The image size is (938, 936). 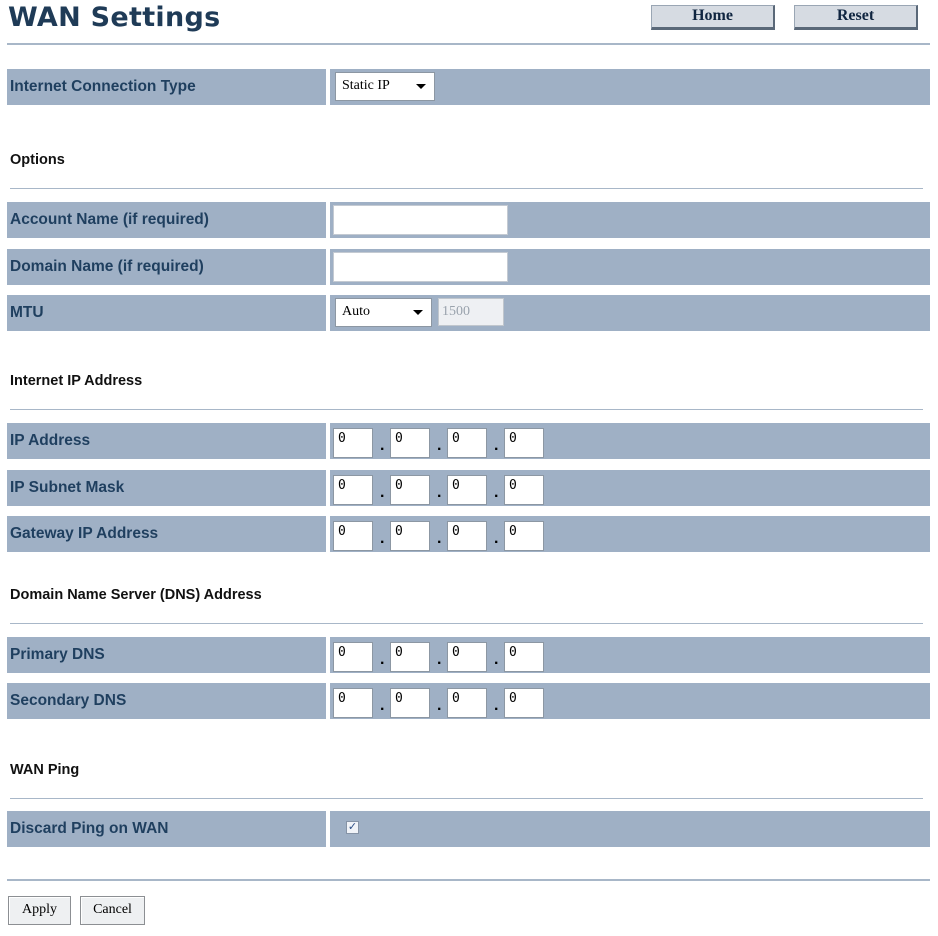 I want to click on primary-dns-octet-4: 0, so click(x=524, y=657).